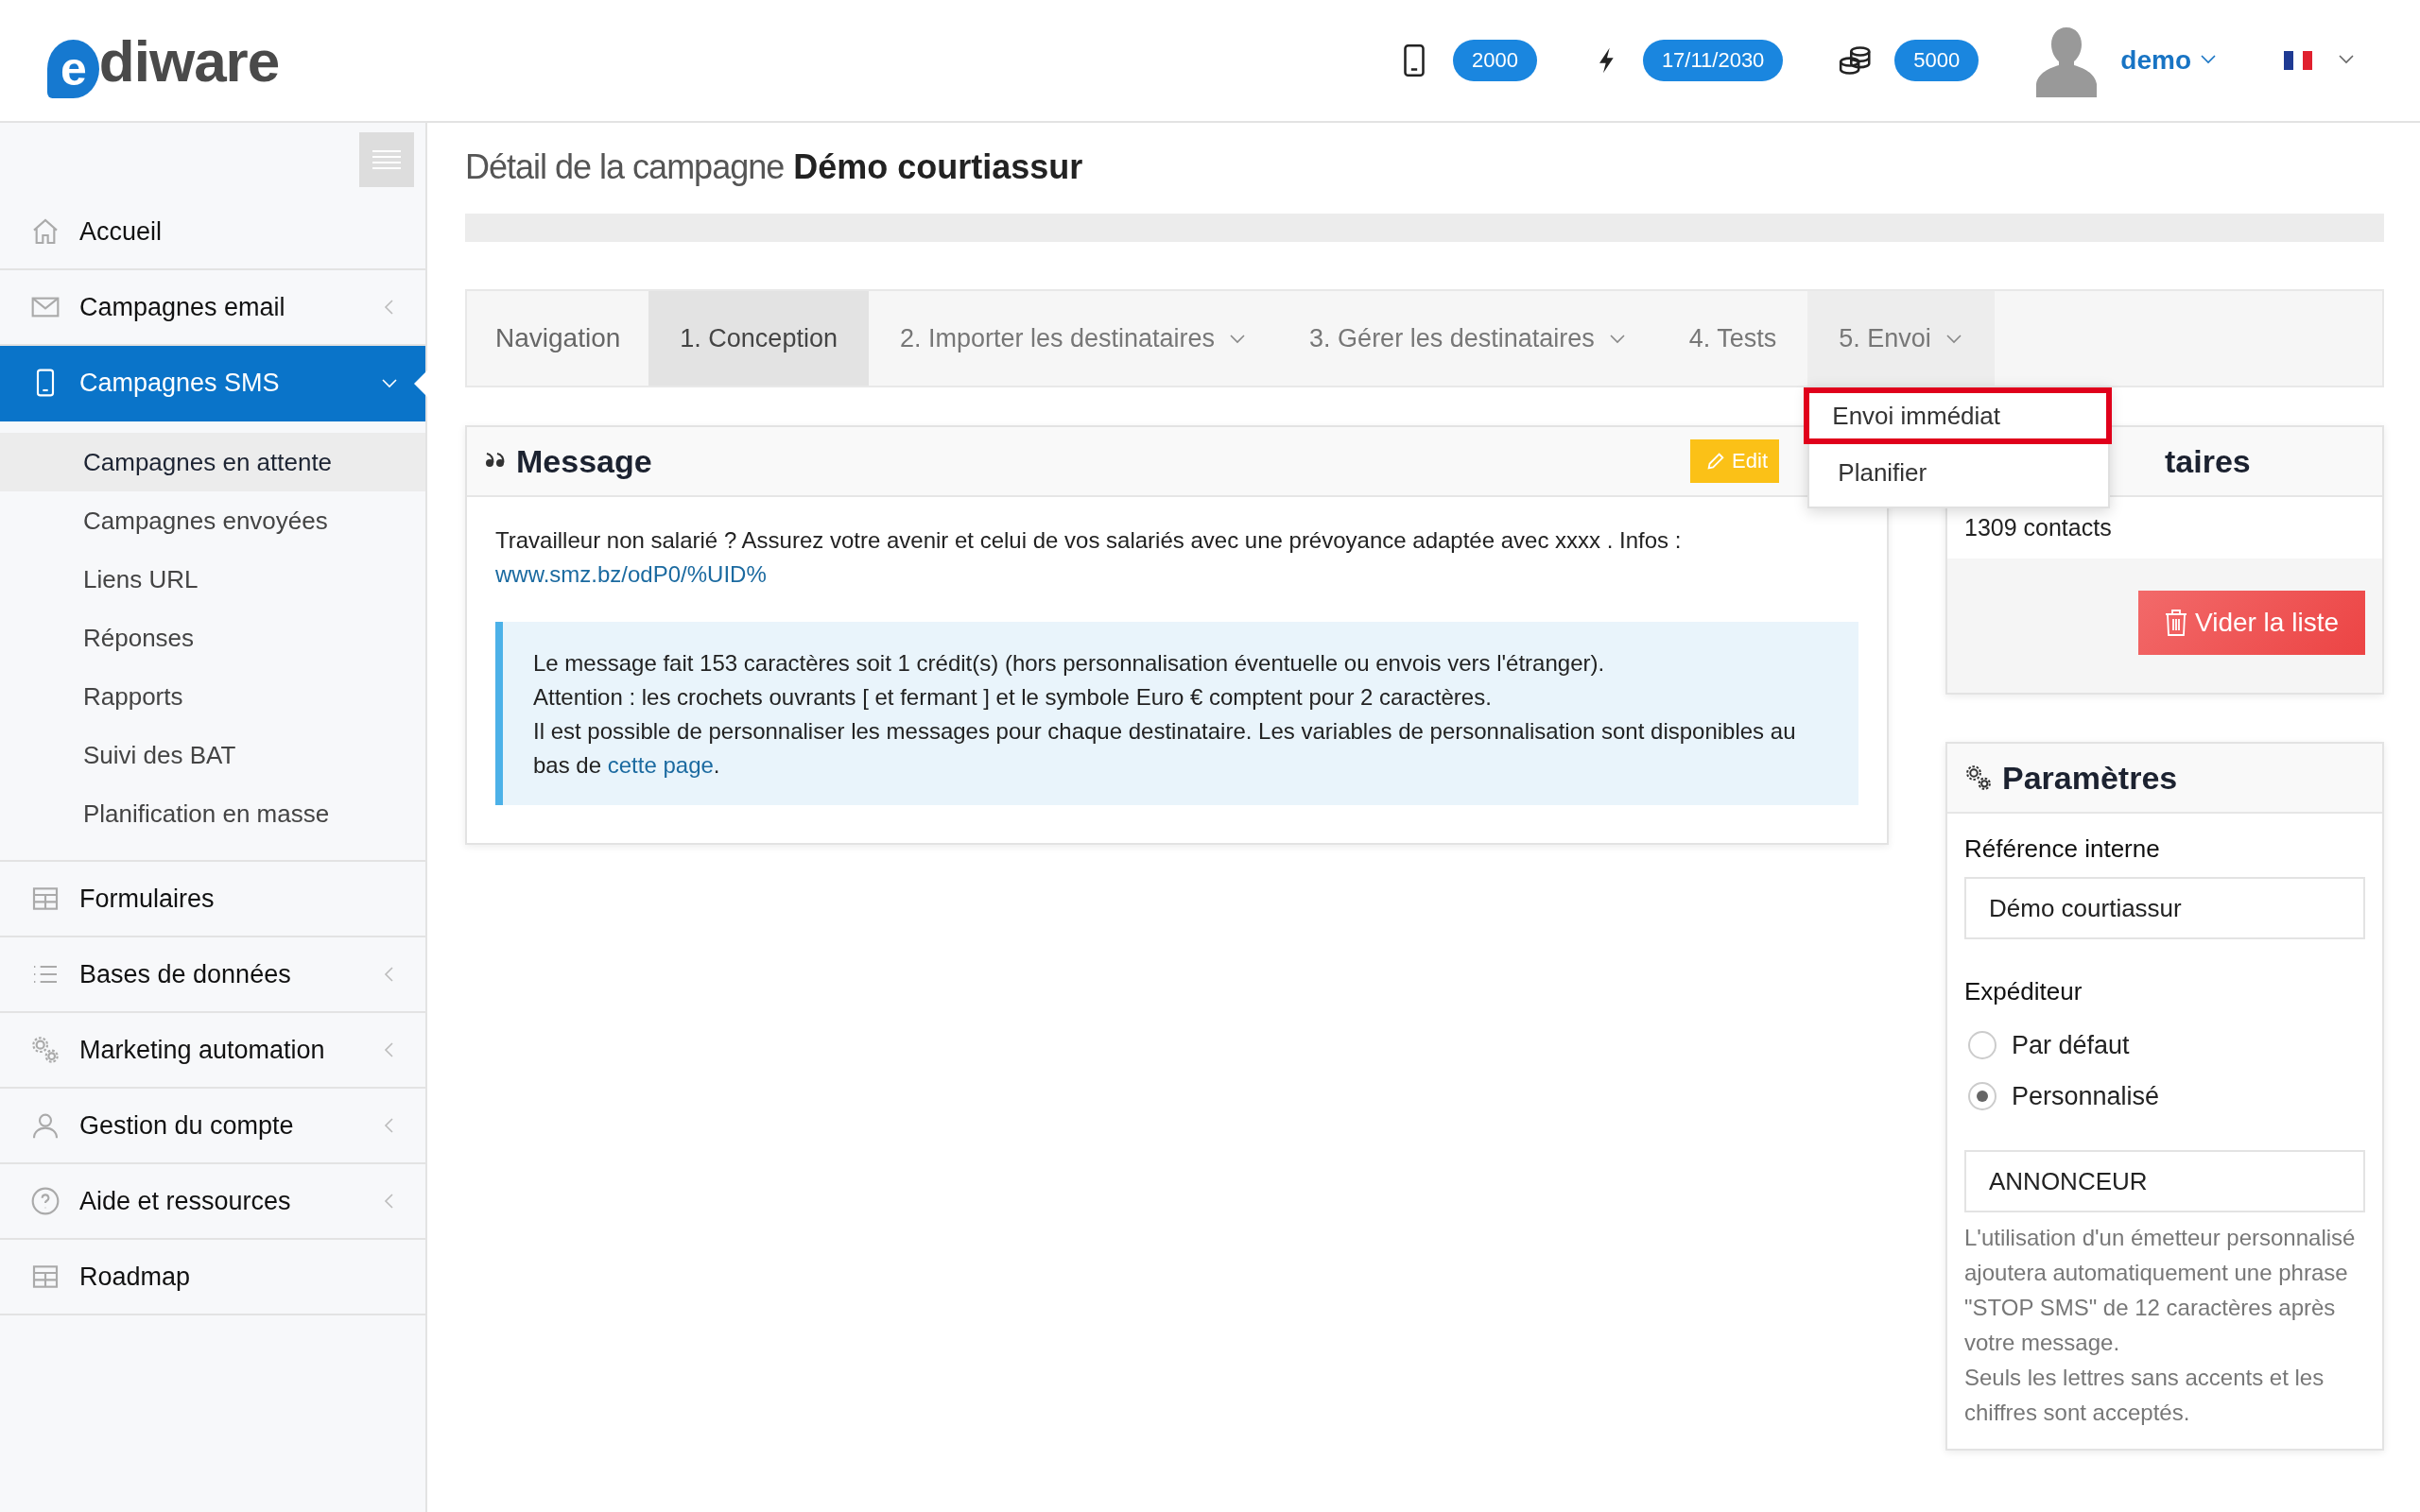  I want to click on sidebar-item: Formulaires, so click(212, 899).